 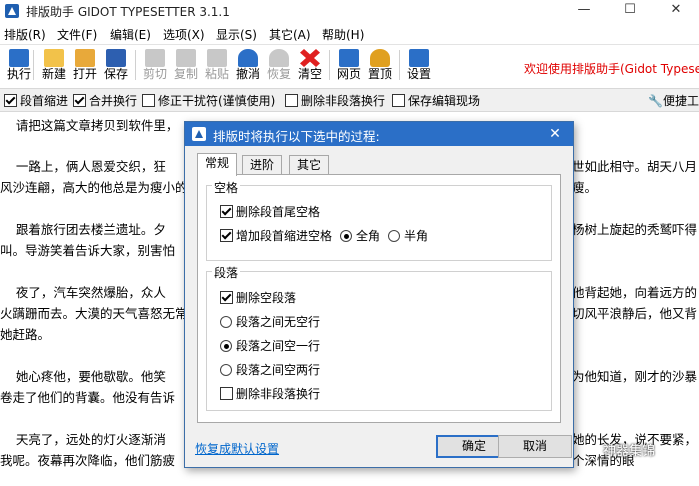 I want to click on clear-icon, so click(x=310, y=58).